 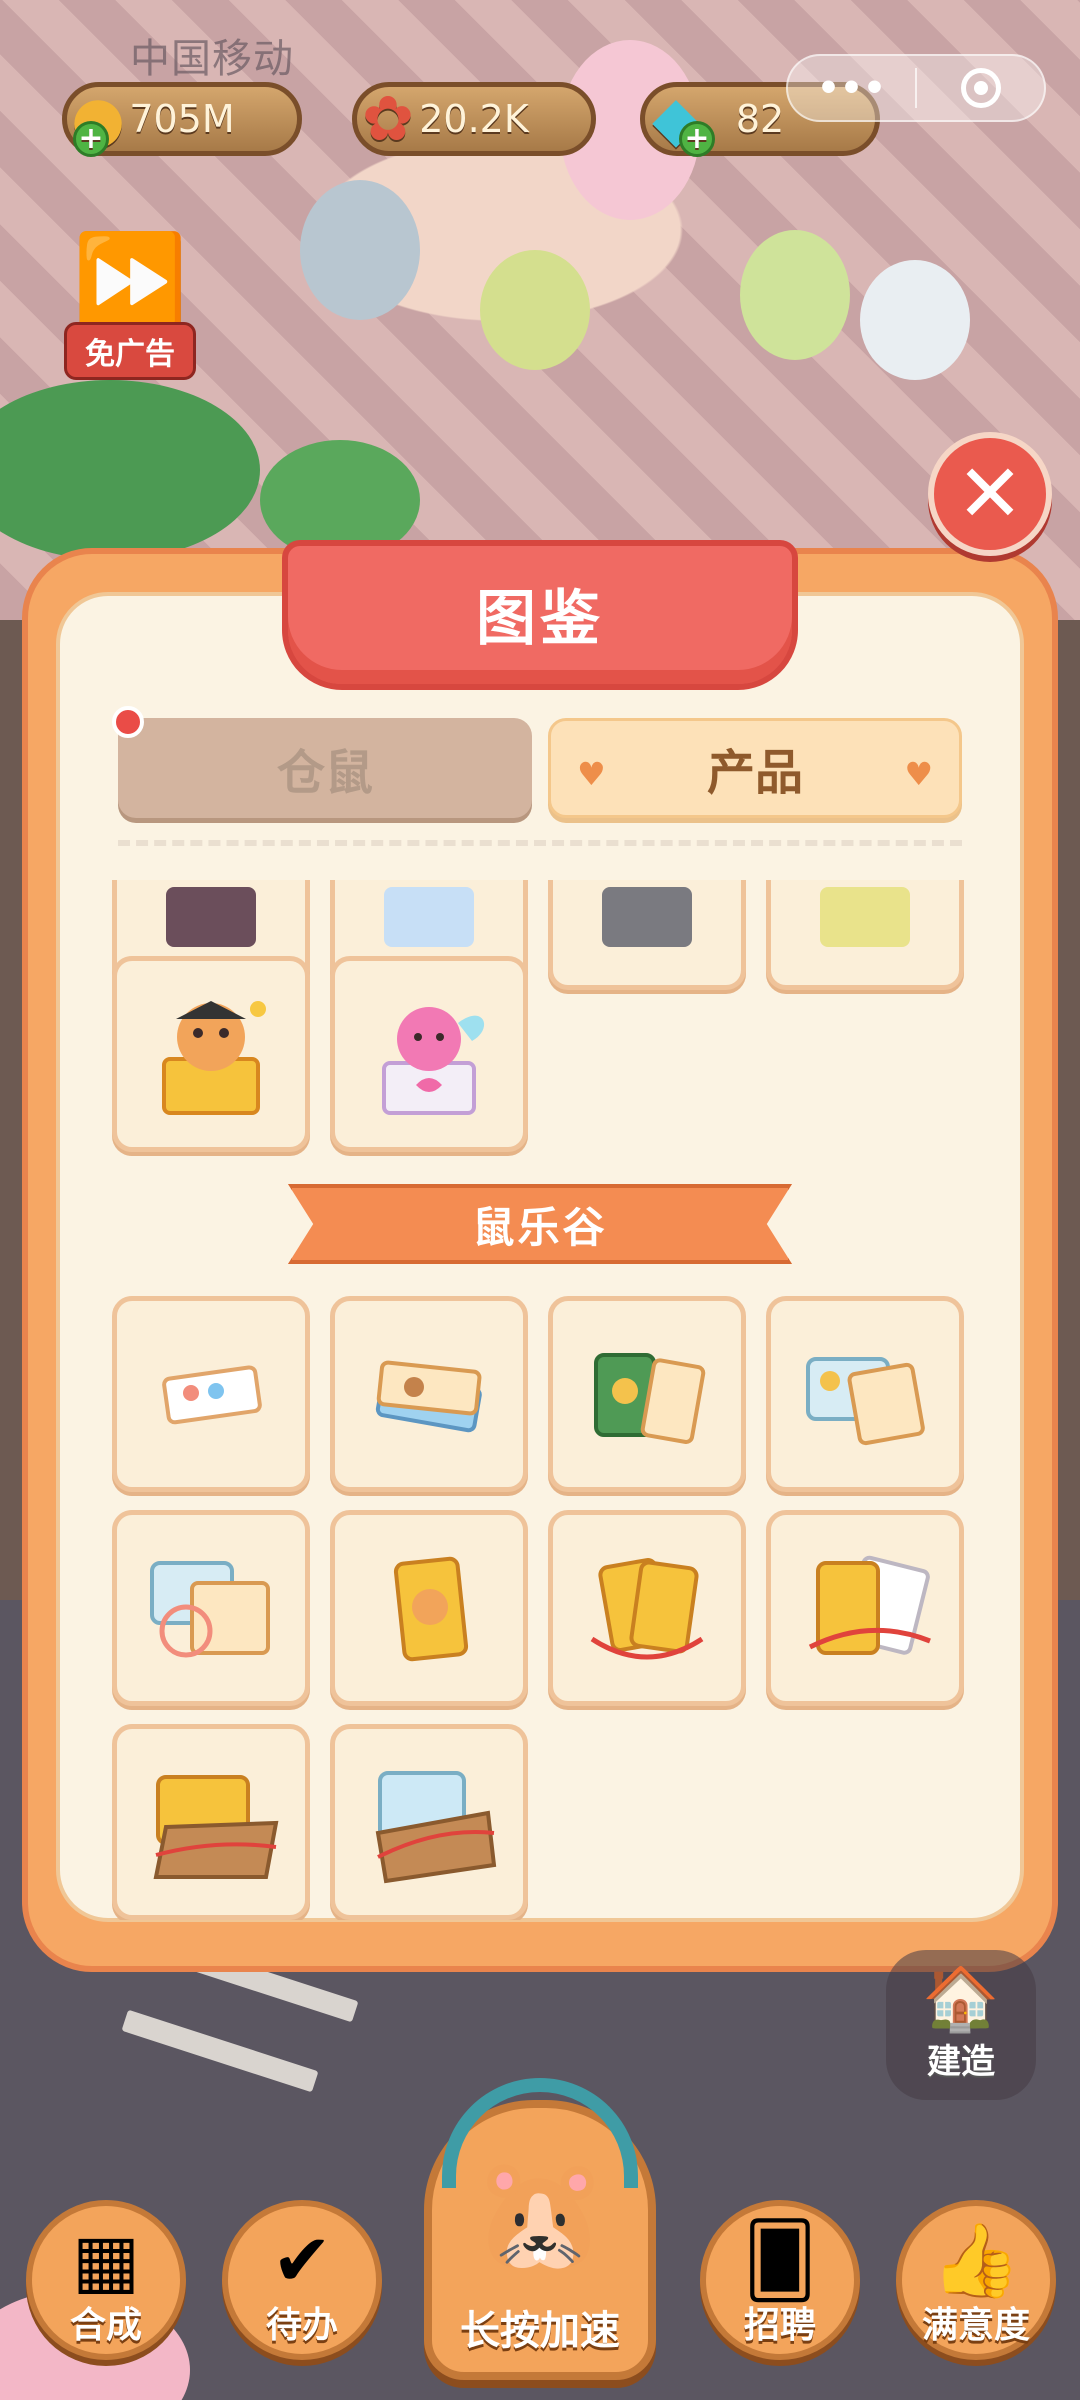 I want to click on tab-product: ♥ 产品 ♥, so click(x=755, y=768).